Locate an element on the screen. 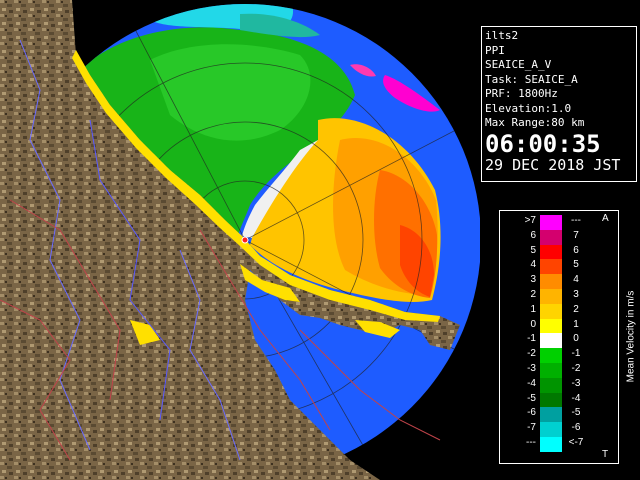 The width and height of the screenshot is (640, 480). legend-row: 34 is located at coordinates (560, 281).